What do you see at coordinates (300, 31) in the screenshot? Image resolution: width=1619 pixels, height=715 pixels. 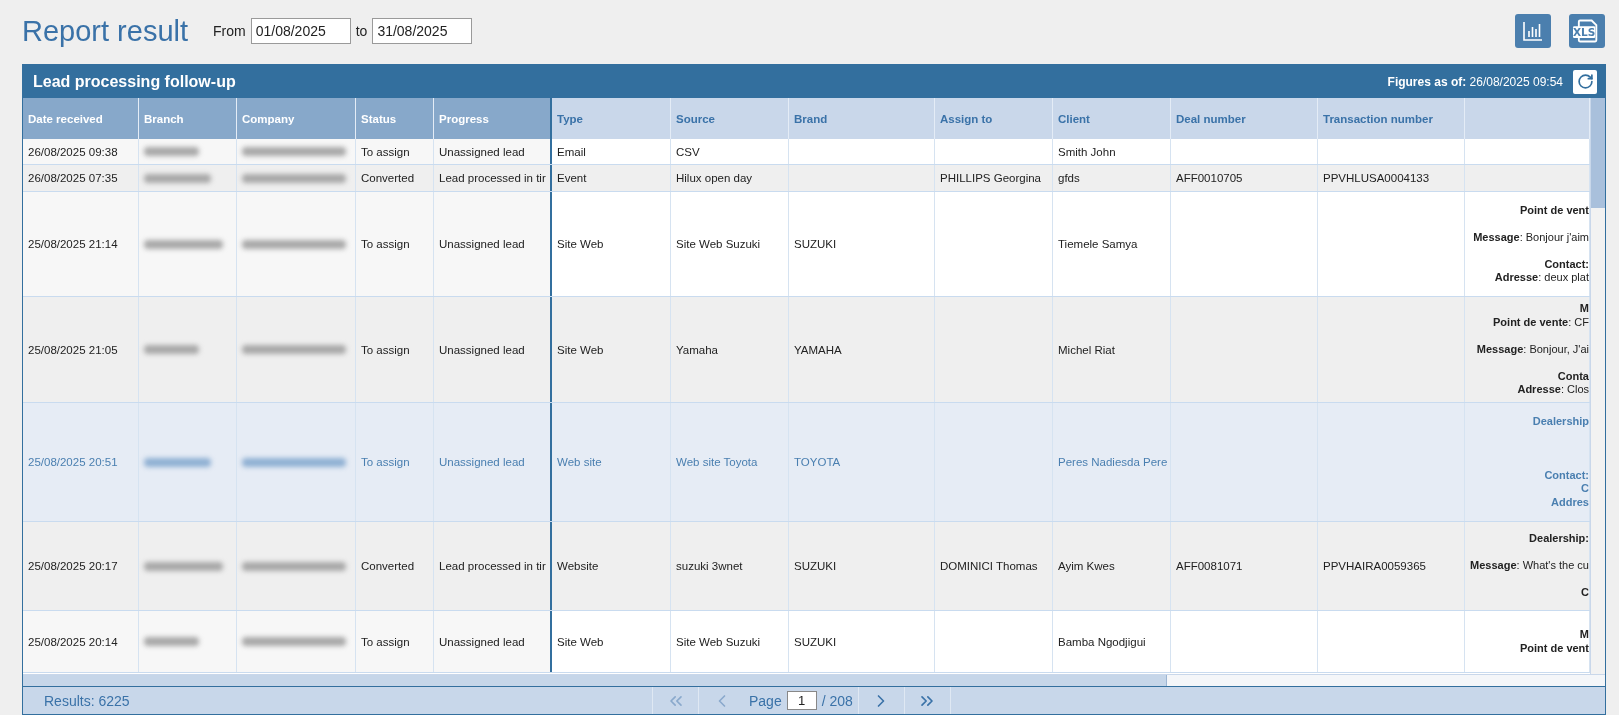 I see `from-date-field: 01/08/2025` at bounding box center [300, 31].